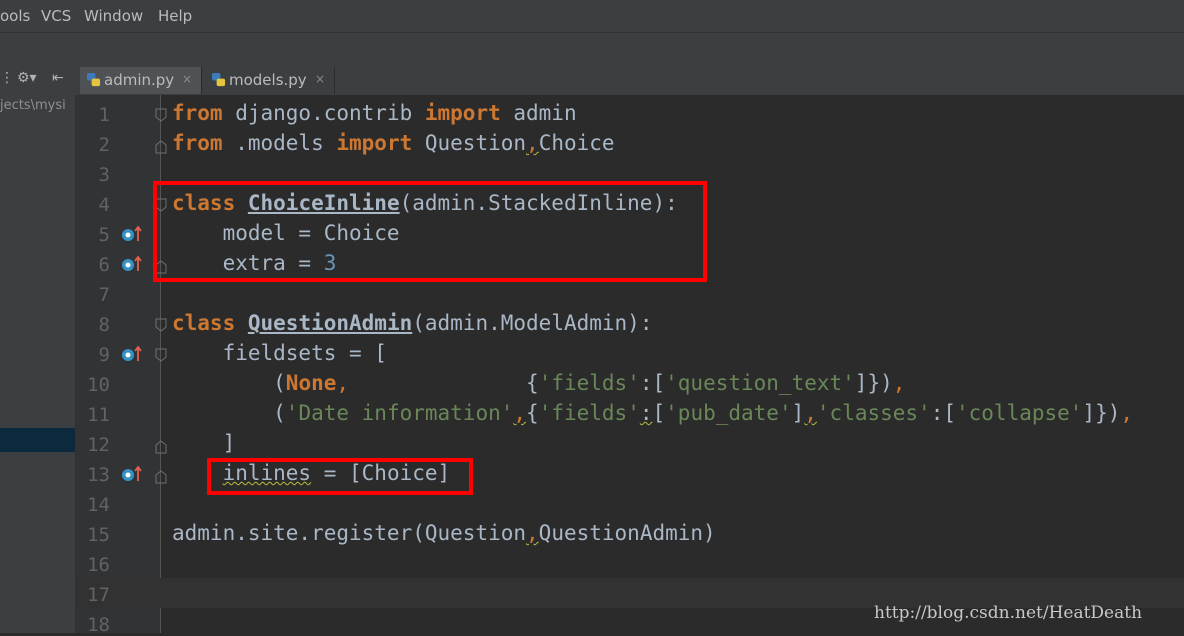 Image resolution: width=1184 pixels, height=636 pixels. Describe the element at coordinates (93, 265) in the screenshot. I see `line-number: 6` at that location.